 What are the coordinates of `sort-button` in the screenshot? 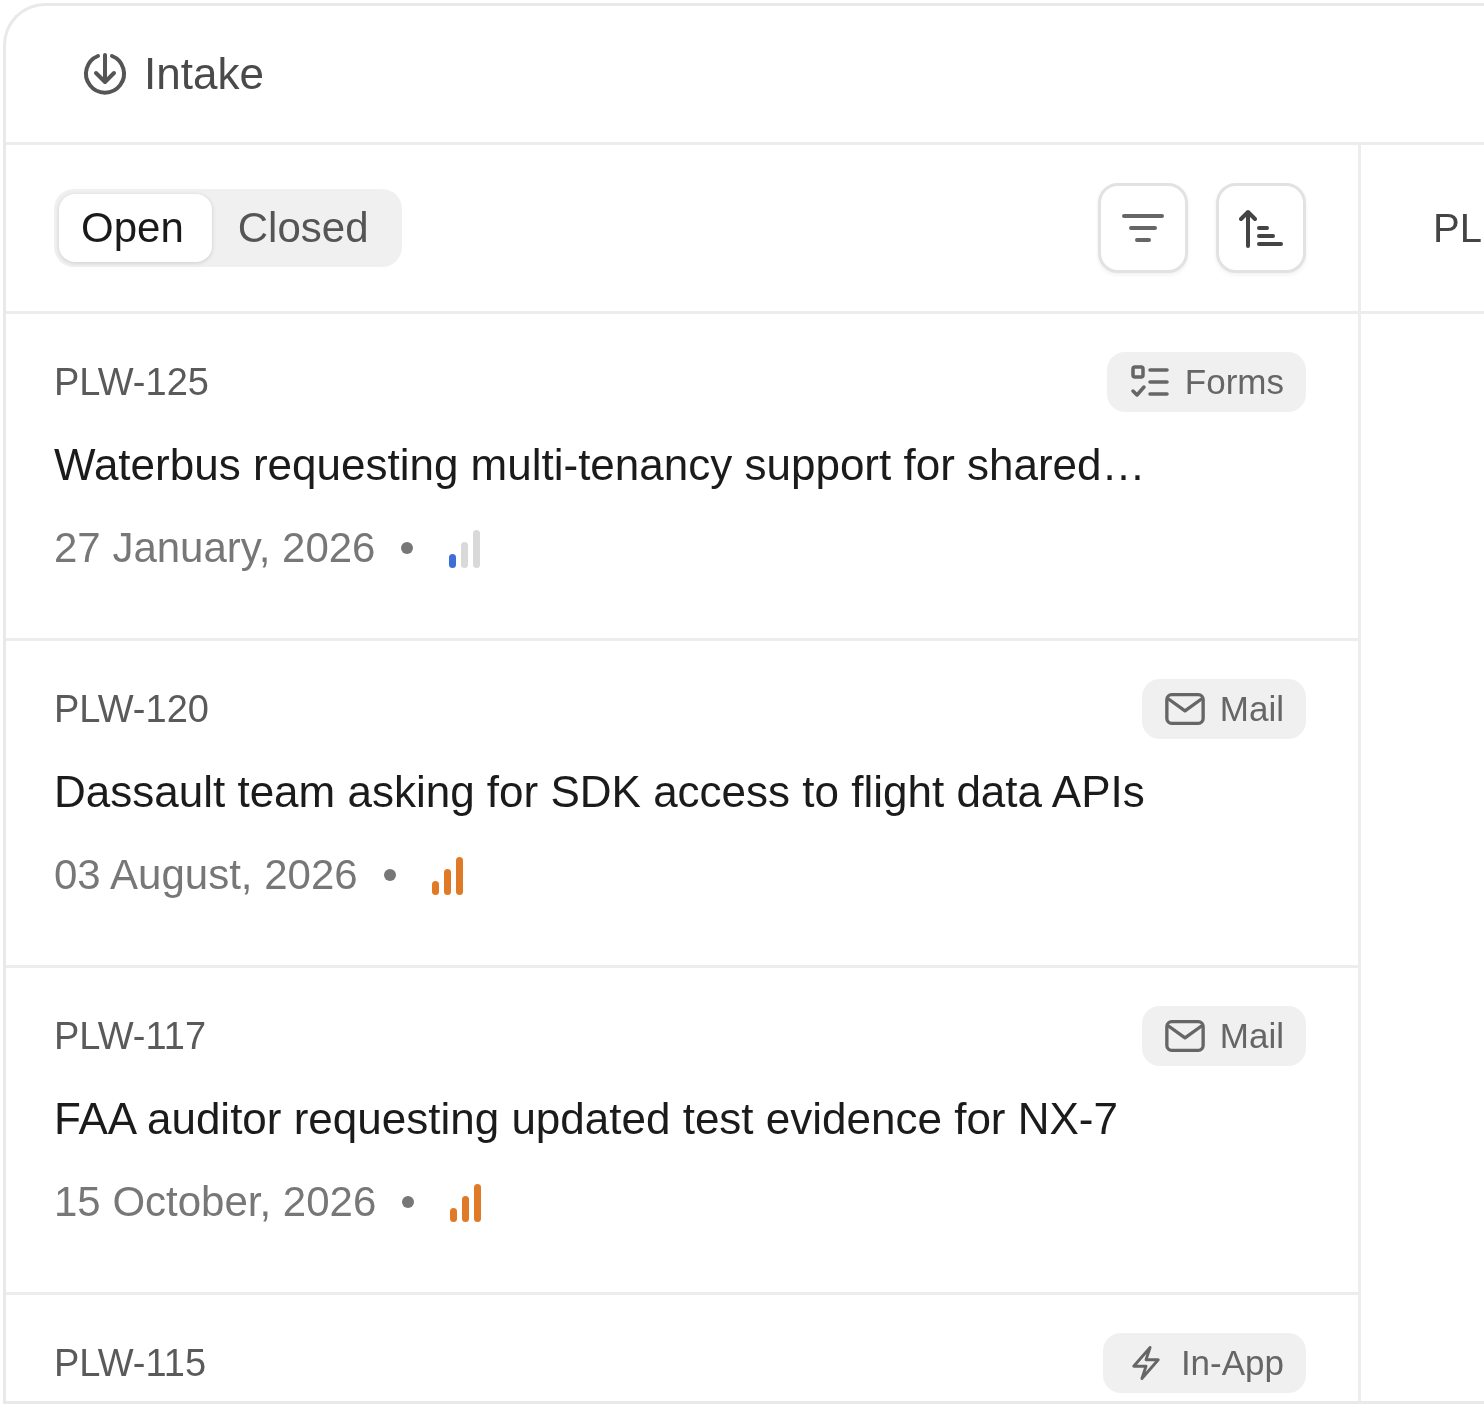 It's located at (1261, 228).